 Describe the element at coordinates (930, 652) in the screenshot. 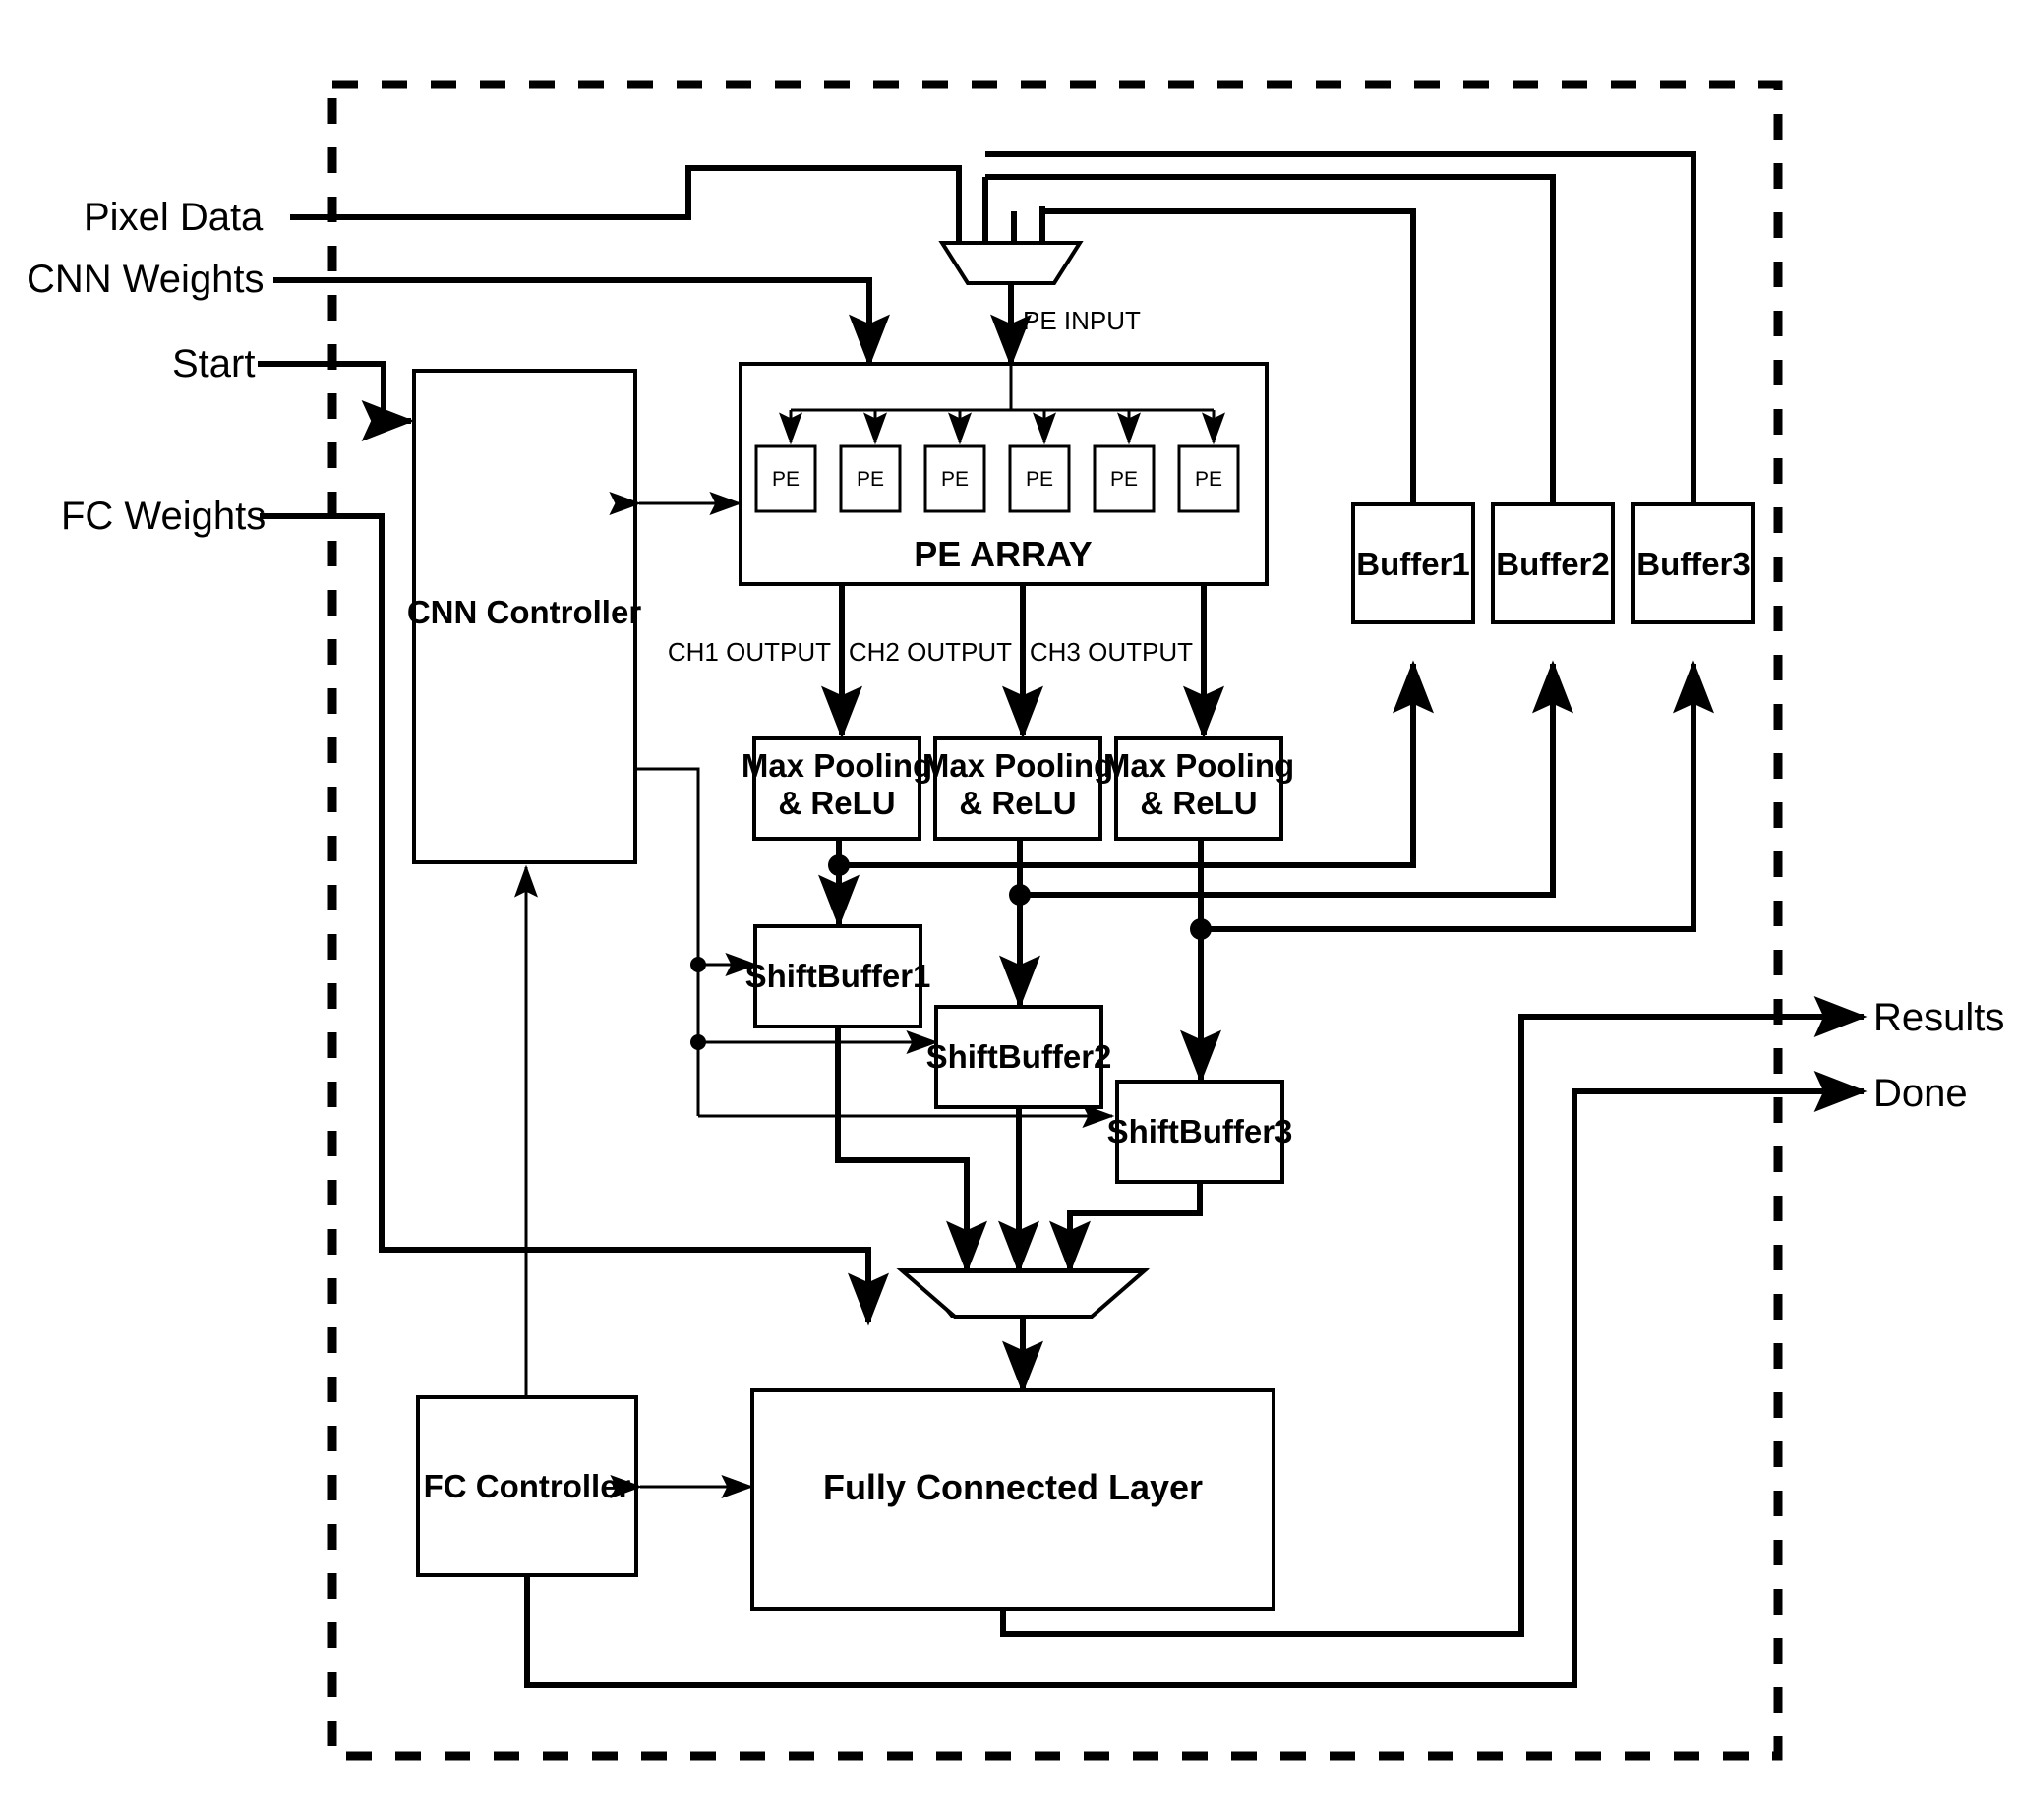

I see `signal-label-ch2-output: CH2 OUTPUT` at that location.